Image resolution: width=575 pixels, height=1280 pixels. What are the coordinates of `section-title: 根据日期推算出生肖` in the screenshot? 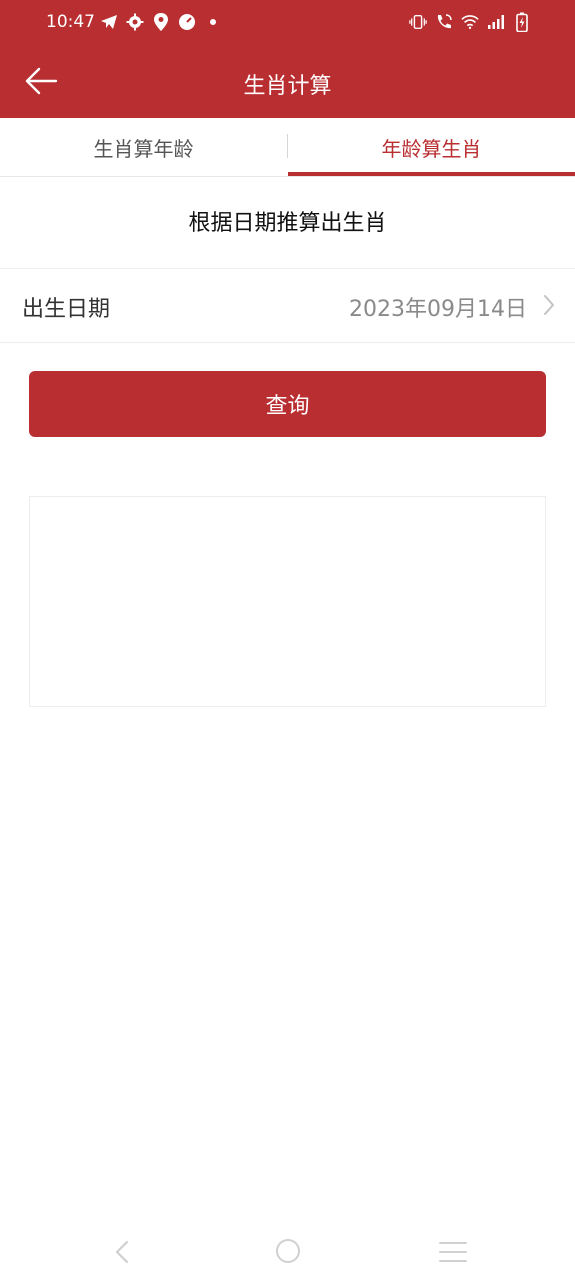 It's located at (287, 223).